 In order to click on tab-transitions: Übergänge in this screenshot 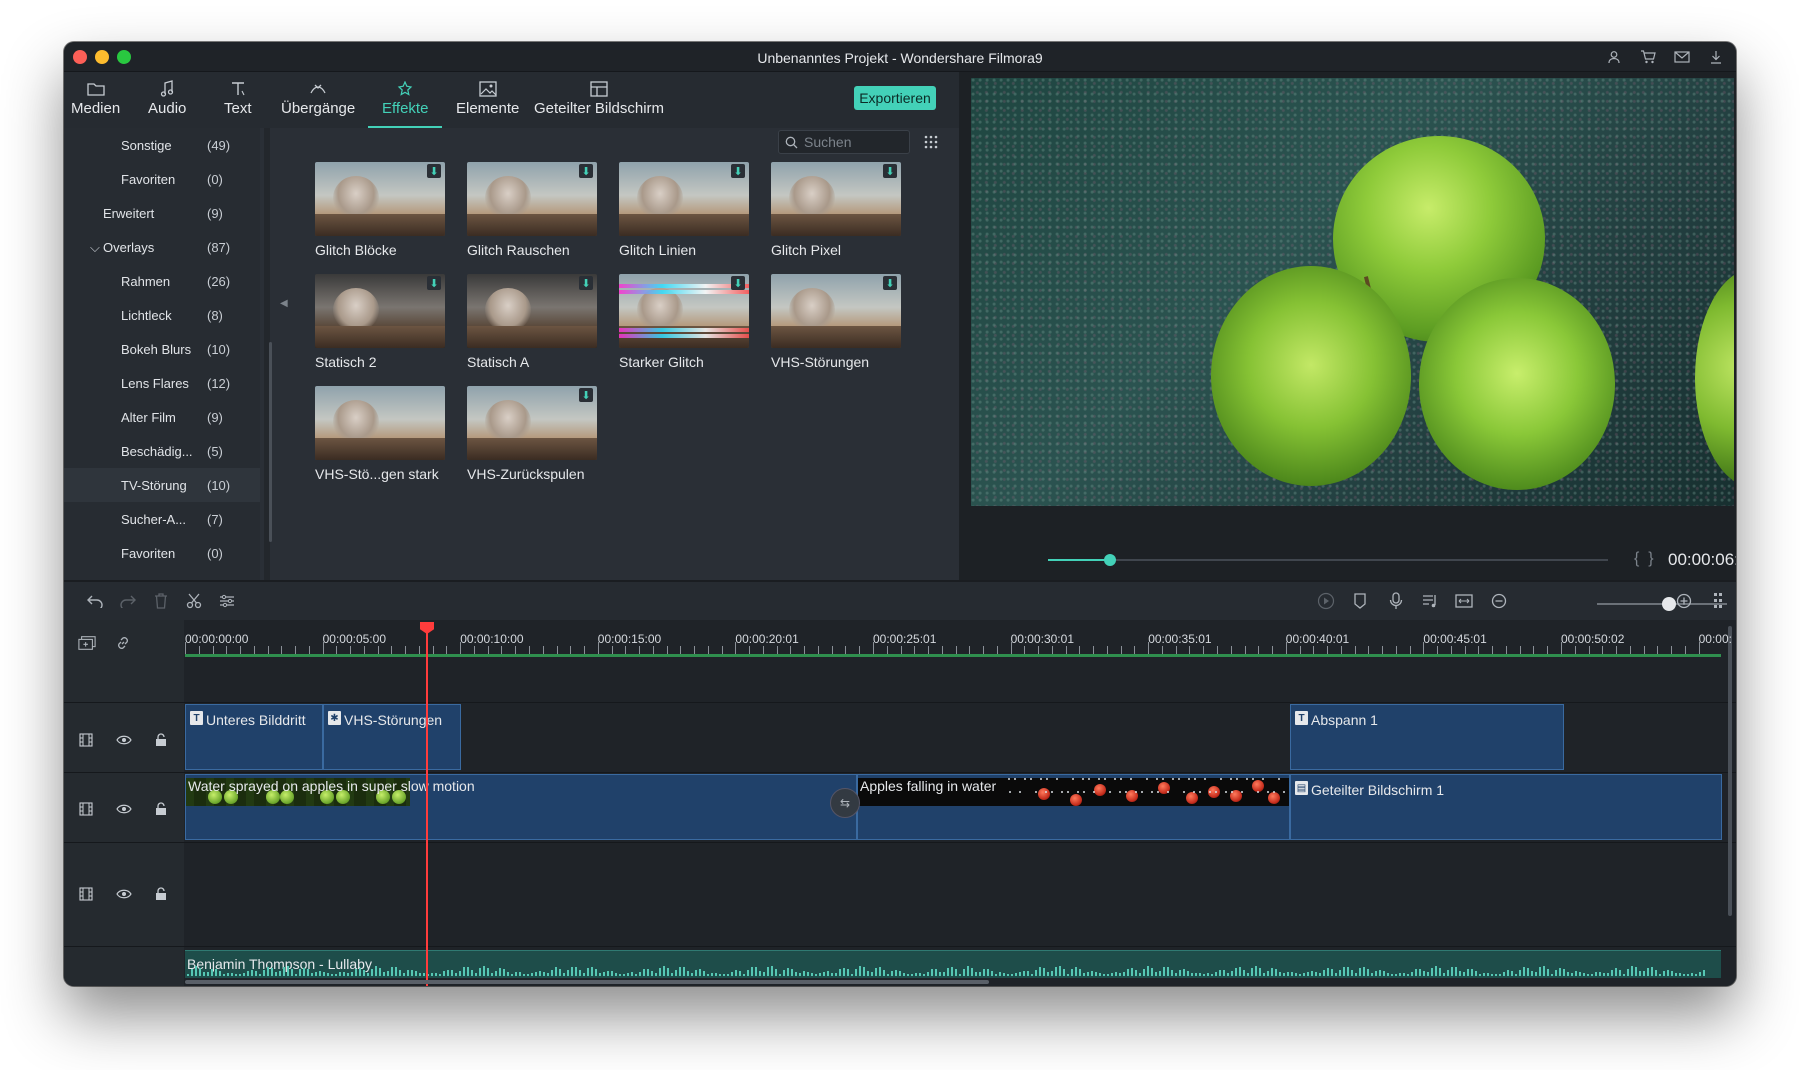, I will do `click(318, 102)`.